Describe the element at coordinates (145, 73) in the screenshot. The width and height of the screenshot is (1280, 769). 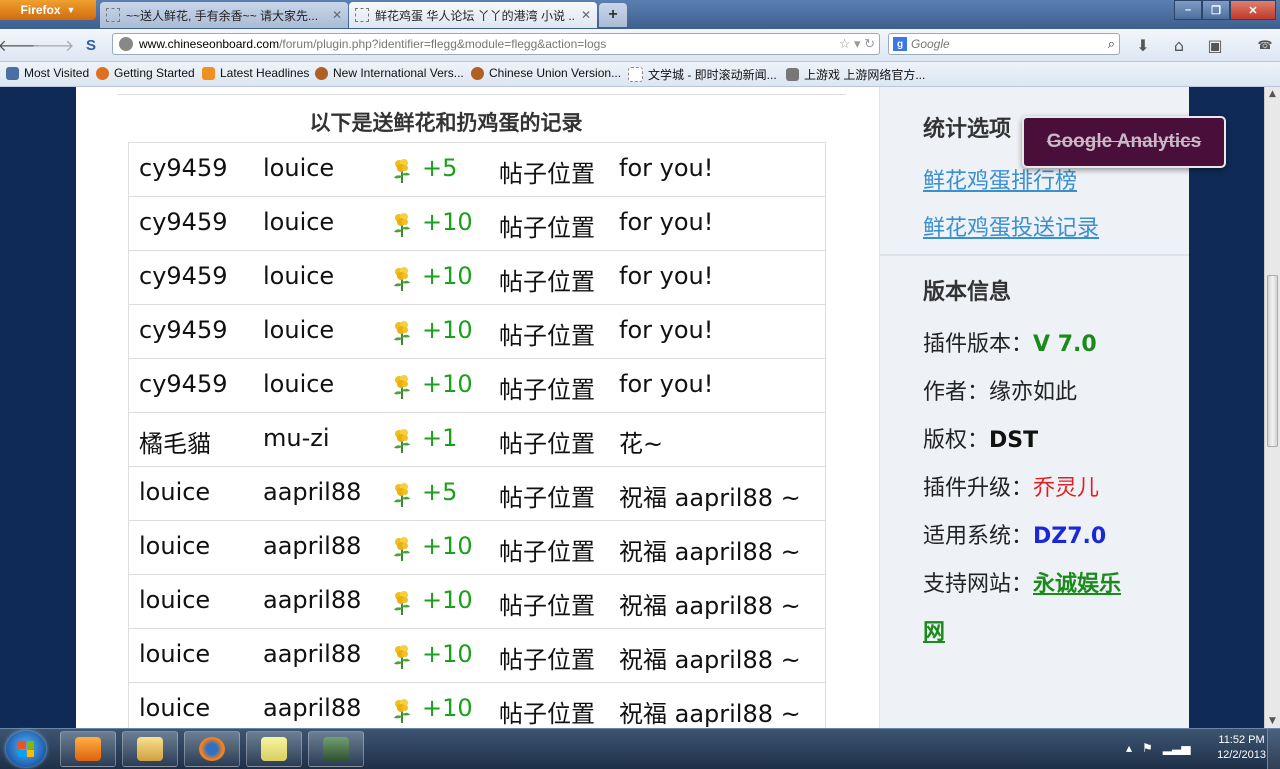
I see `bookmark-getting-started: Getting Started` at that location.